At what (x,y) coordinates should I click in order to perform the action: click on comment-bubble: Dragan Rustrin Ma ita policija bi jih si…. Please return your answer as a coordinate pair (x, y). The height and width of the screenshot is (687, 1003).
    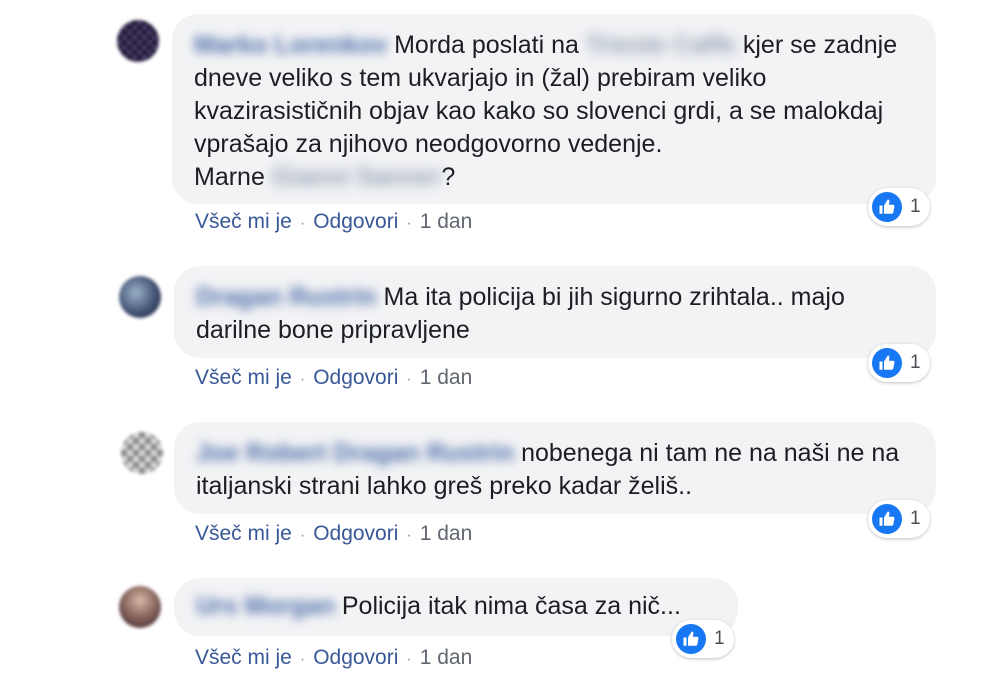
    Looking at the image, I should click on (555, 312).